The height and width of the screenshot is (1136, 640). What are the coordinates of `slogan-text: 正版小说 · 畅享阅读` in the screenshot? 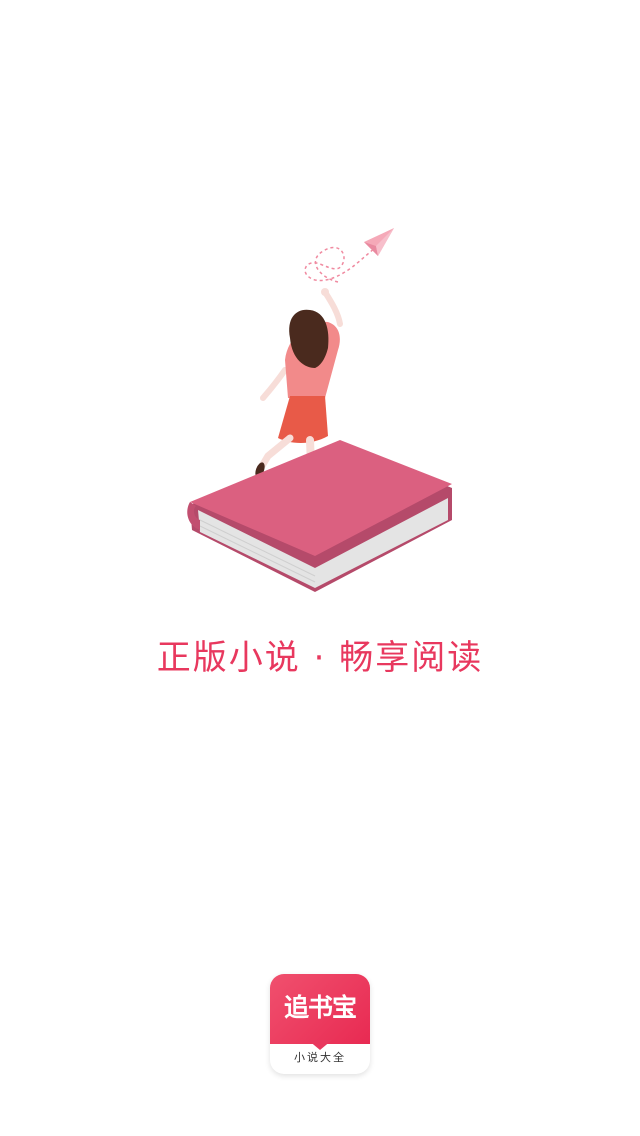 It's located at (320, 658).